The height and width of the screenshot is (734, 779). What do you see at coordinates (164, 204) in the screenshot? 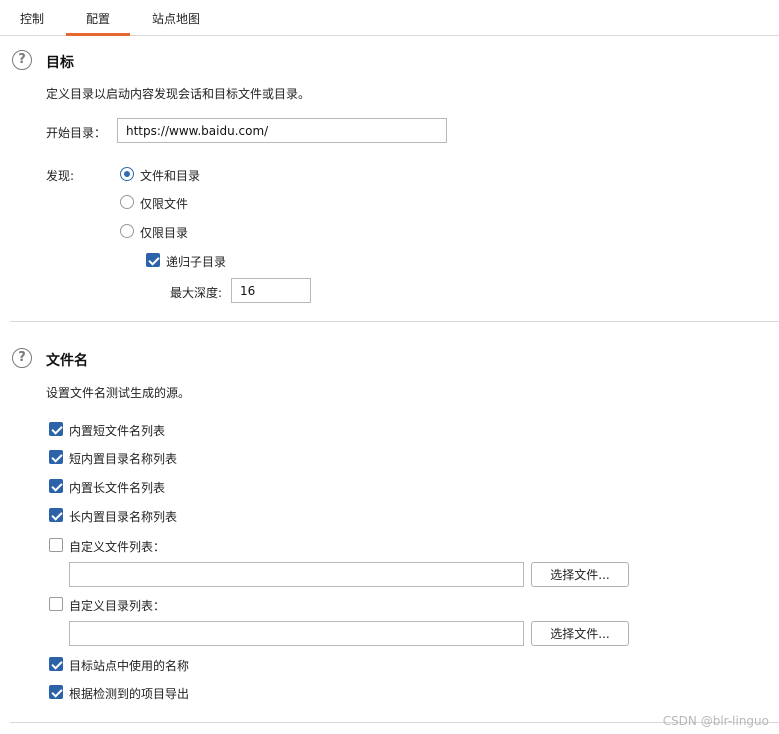
I see `radio-files-only-label: 仅限文件` at bounding box center [164, 204].